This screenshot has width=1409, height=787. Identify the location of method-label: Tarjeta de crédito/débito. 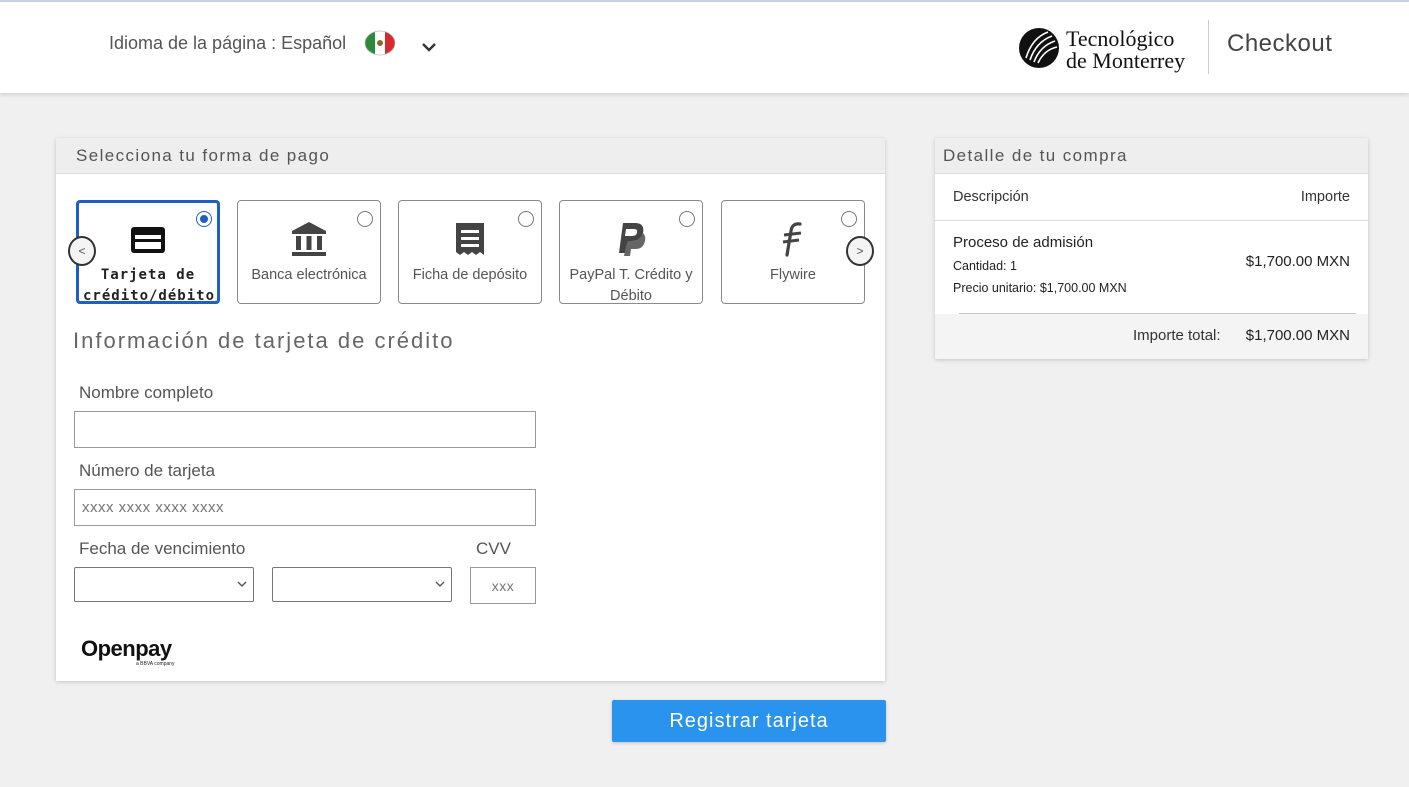
(149, 285).